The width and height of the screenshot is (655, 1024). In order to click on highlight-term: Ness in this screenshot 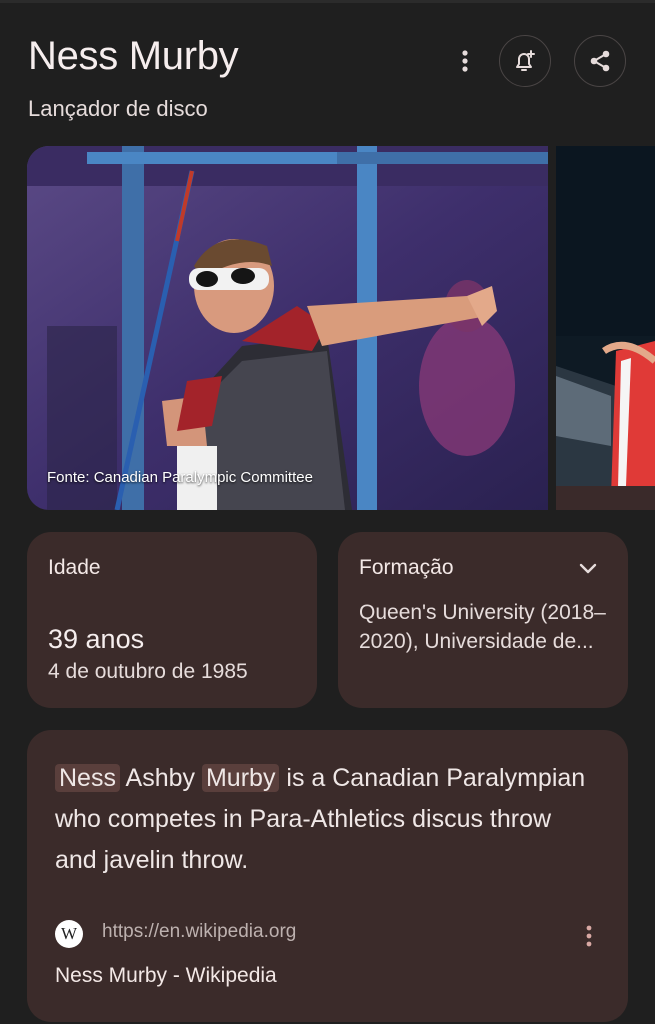, I will do `click(87, 778)`.